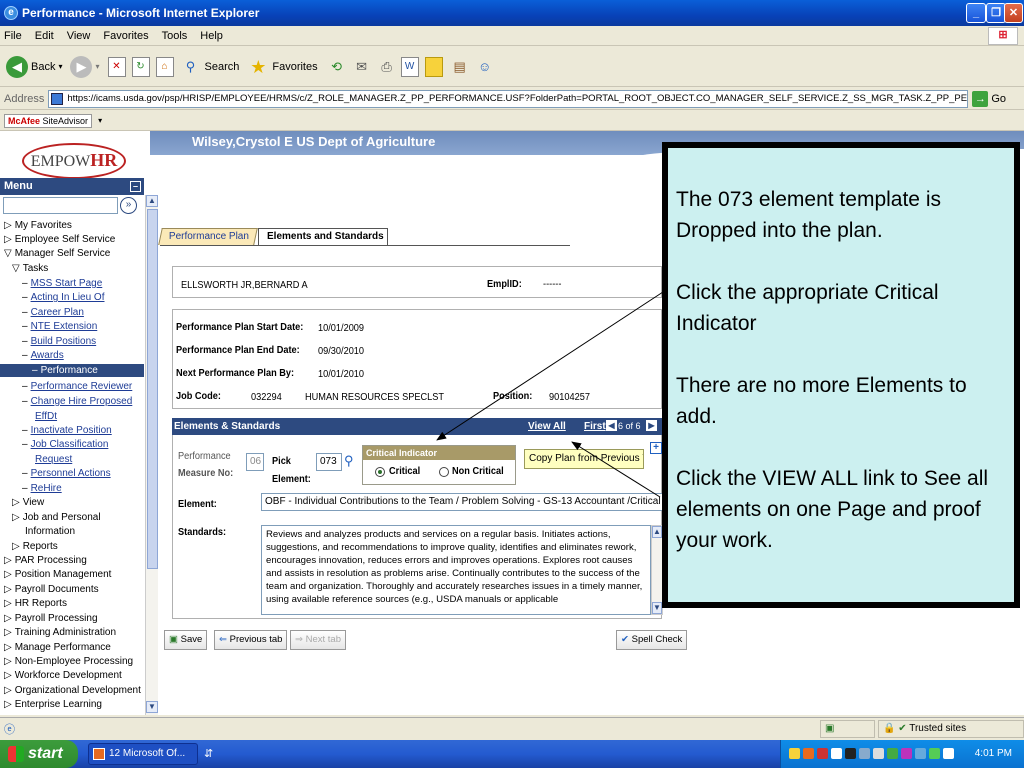  I want to click on menu-favorites: Favorites, so click(125, 36).